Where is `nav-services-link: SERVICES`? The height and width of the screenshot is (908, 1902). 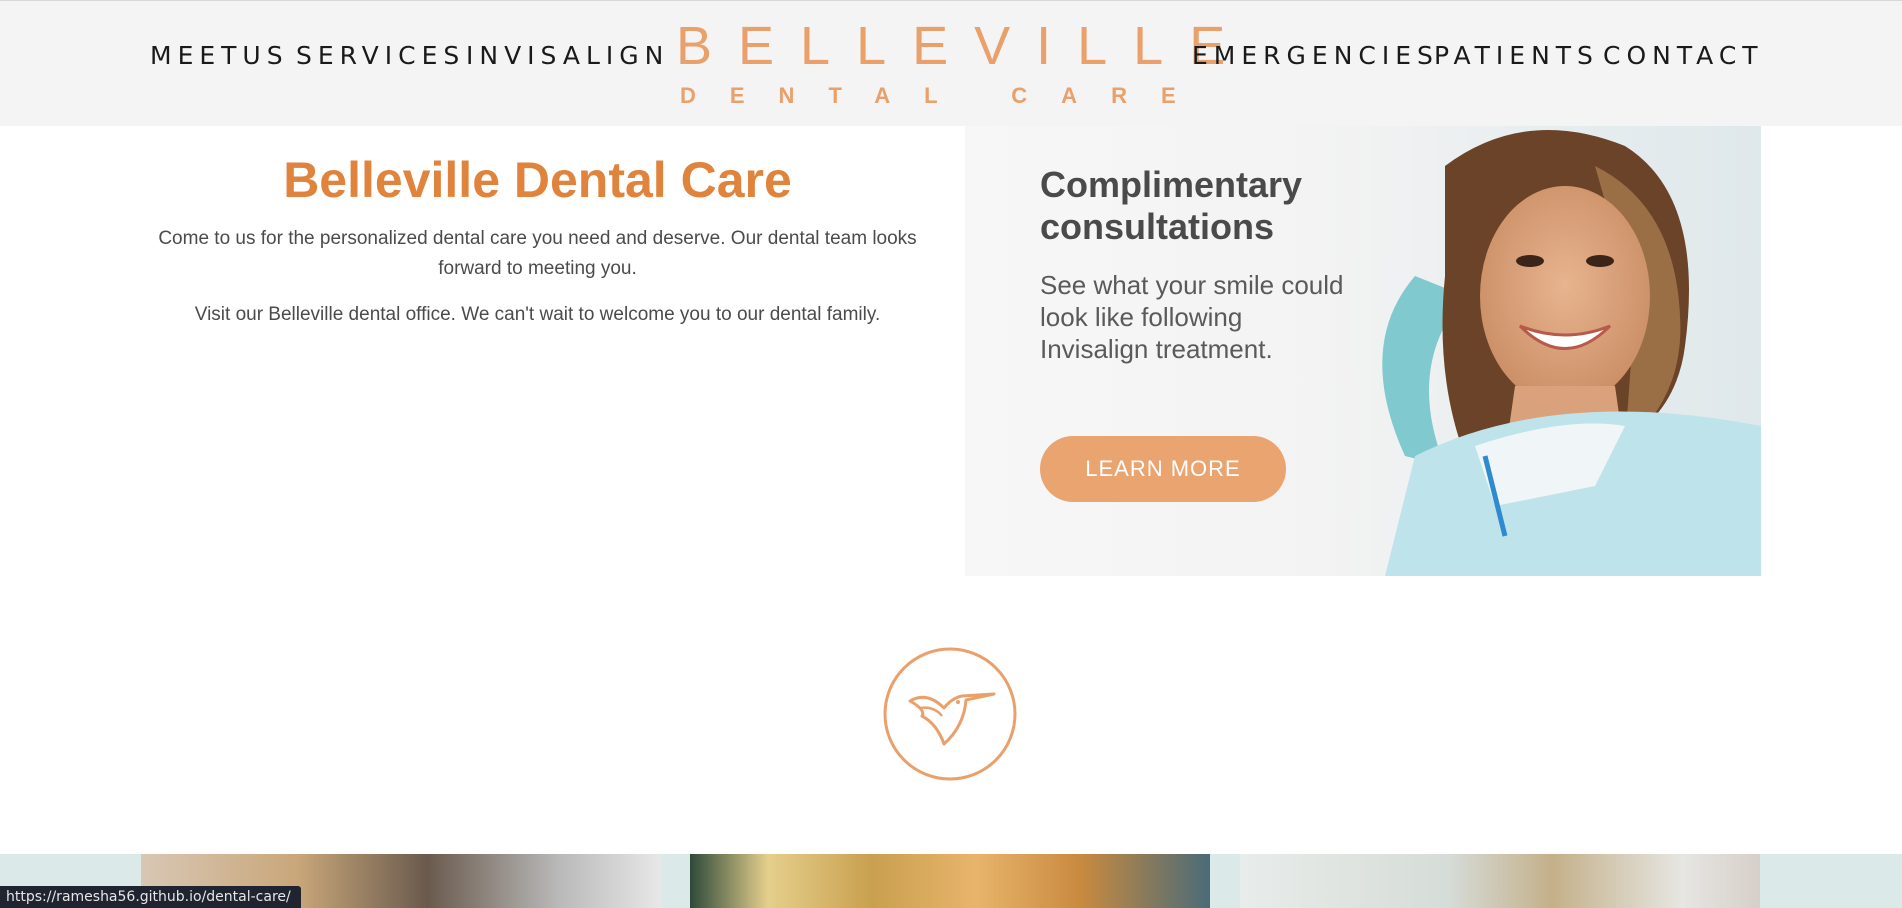
nav-services-link: SERVICES is located at coordinates (380, 55).